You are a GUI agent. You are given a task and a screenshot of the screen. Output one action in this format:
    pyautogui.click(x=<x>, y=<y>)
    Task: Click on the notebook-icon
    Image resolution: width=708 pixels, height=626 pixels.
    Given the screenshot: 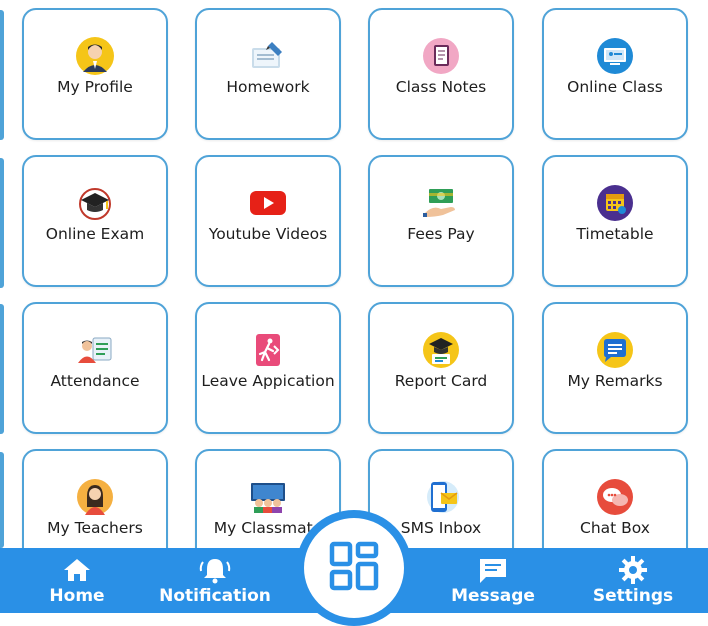 What is the action you would take?
    pyautogui.click(x=441, y=56)
    